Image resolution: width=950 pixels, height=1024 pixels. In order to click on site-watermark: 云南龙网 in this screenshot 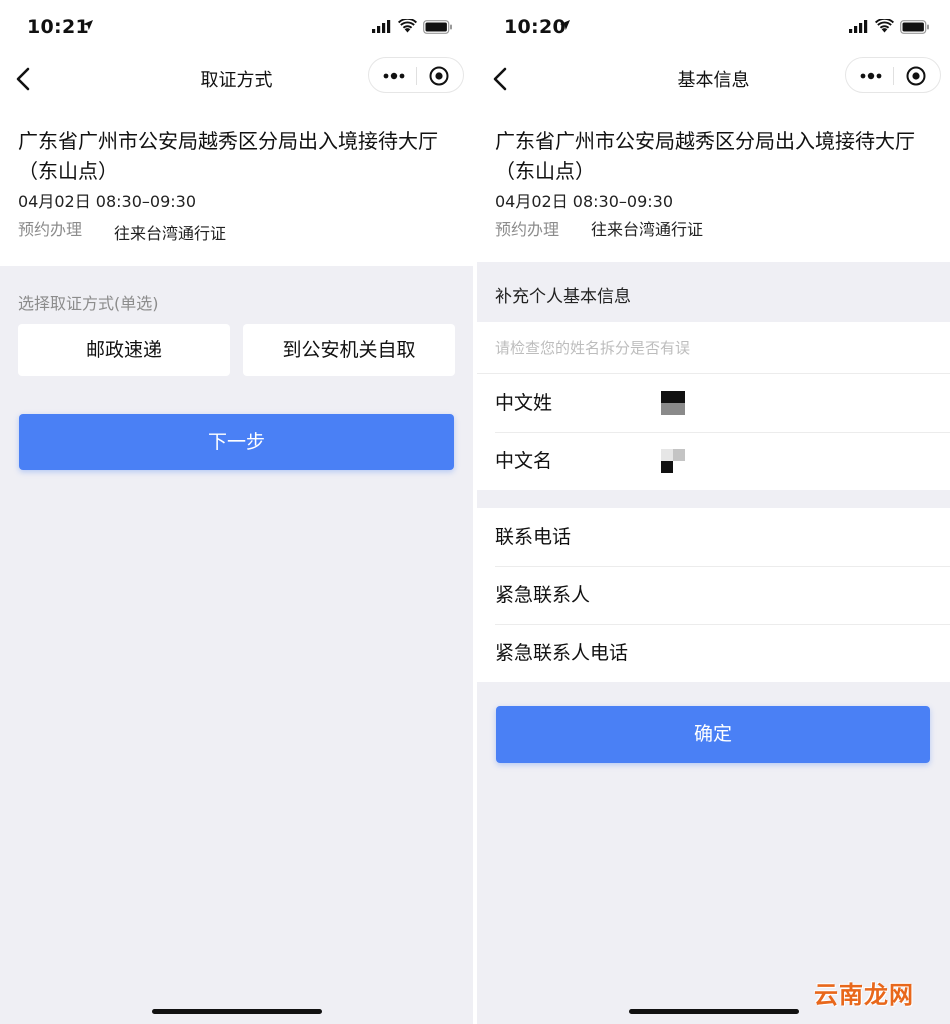, I will do `click(864, 995)`.